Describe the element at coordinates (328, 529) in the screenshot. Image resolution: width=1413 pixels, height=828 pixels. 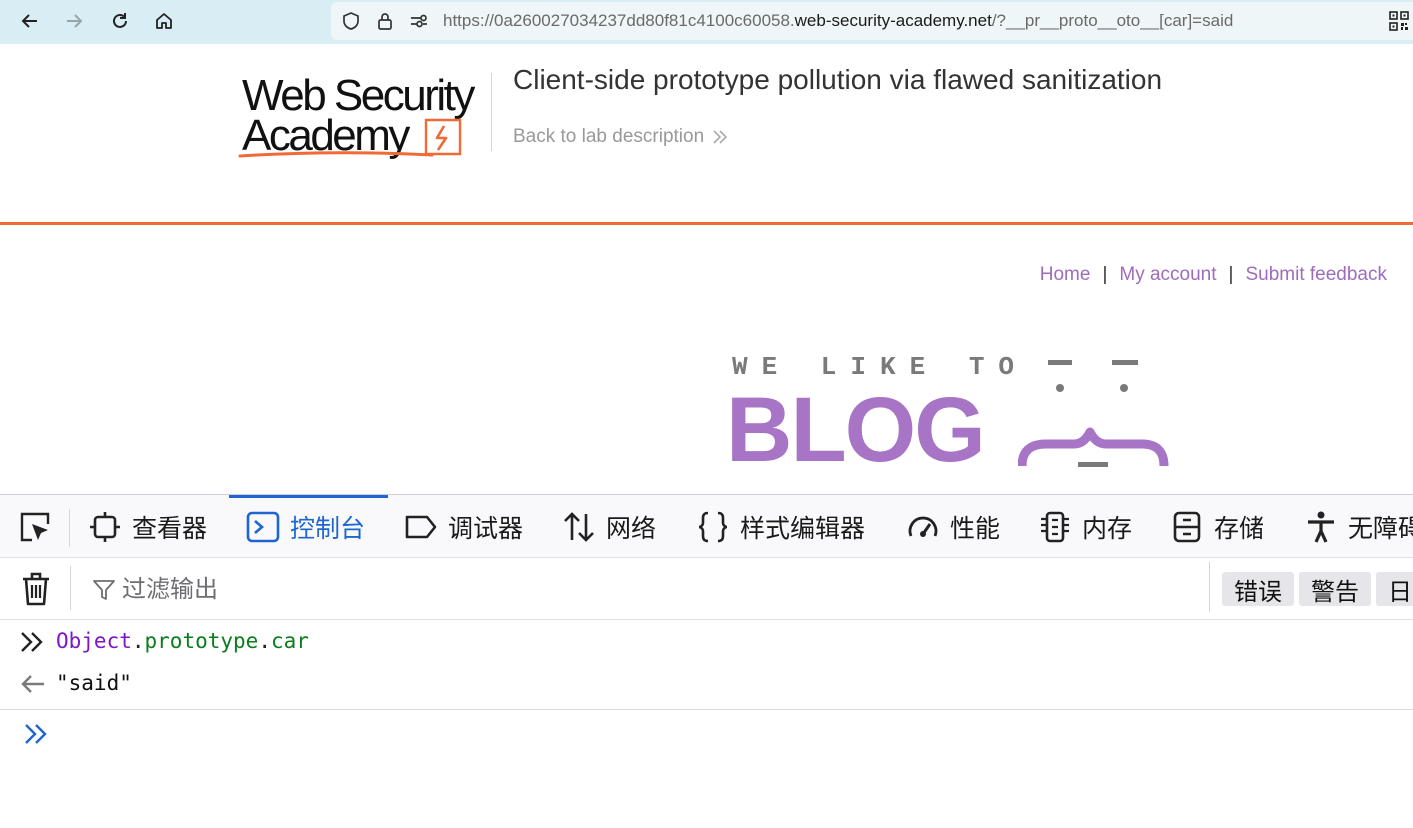
I see `tab-label: 控制台` at that location.